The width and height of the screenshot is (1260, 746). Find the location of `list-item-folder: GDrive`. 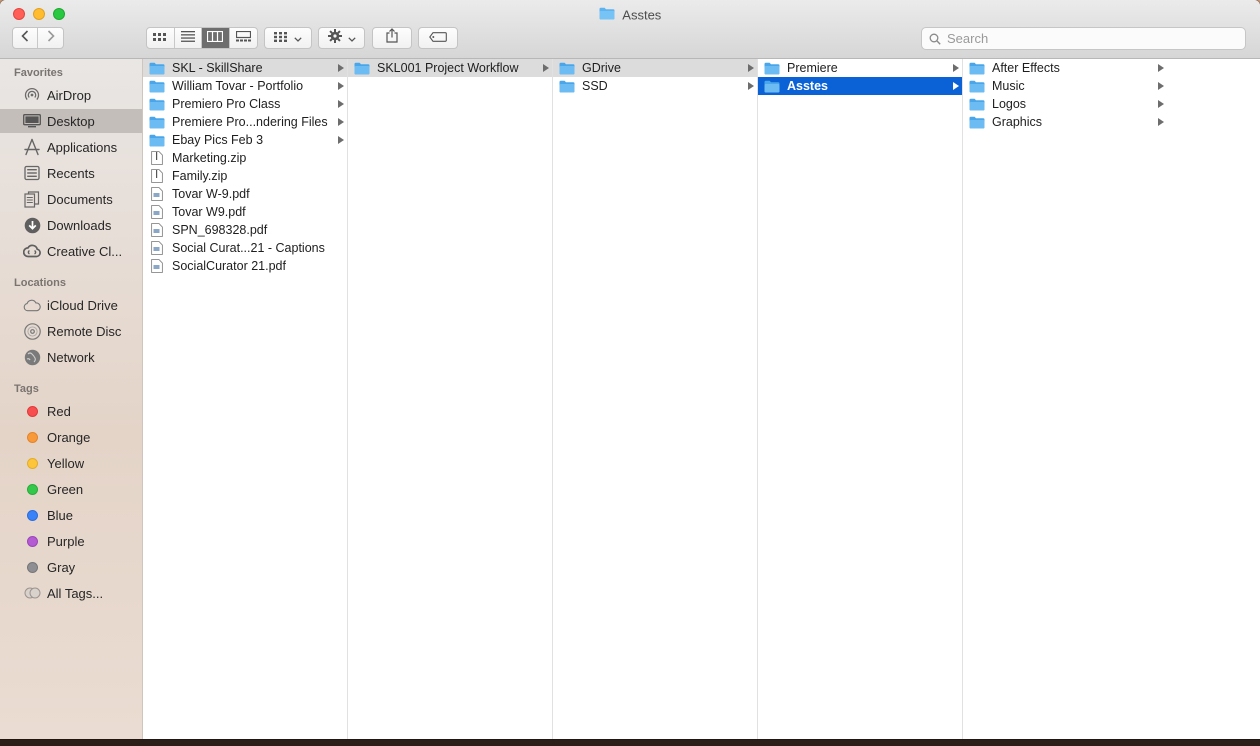

list-item-folder: GDrive is located at coordinates (655, 68).